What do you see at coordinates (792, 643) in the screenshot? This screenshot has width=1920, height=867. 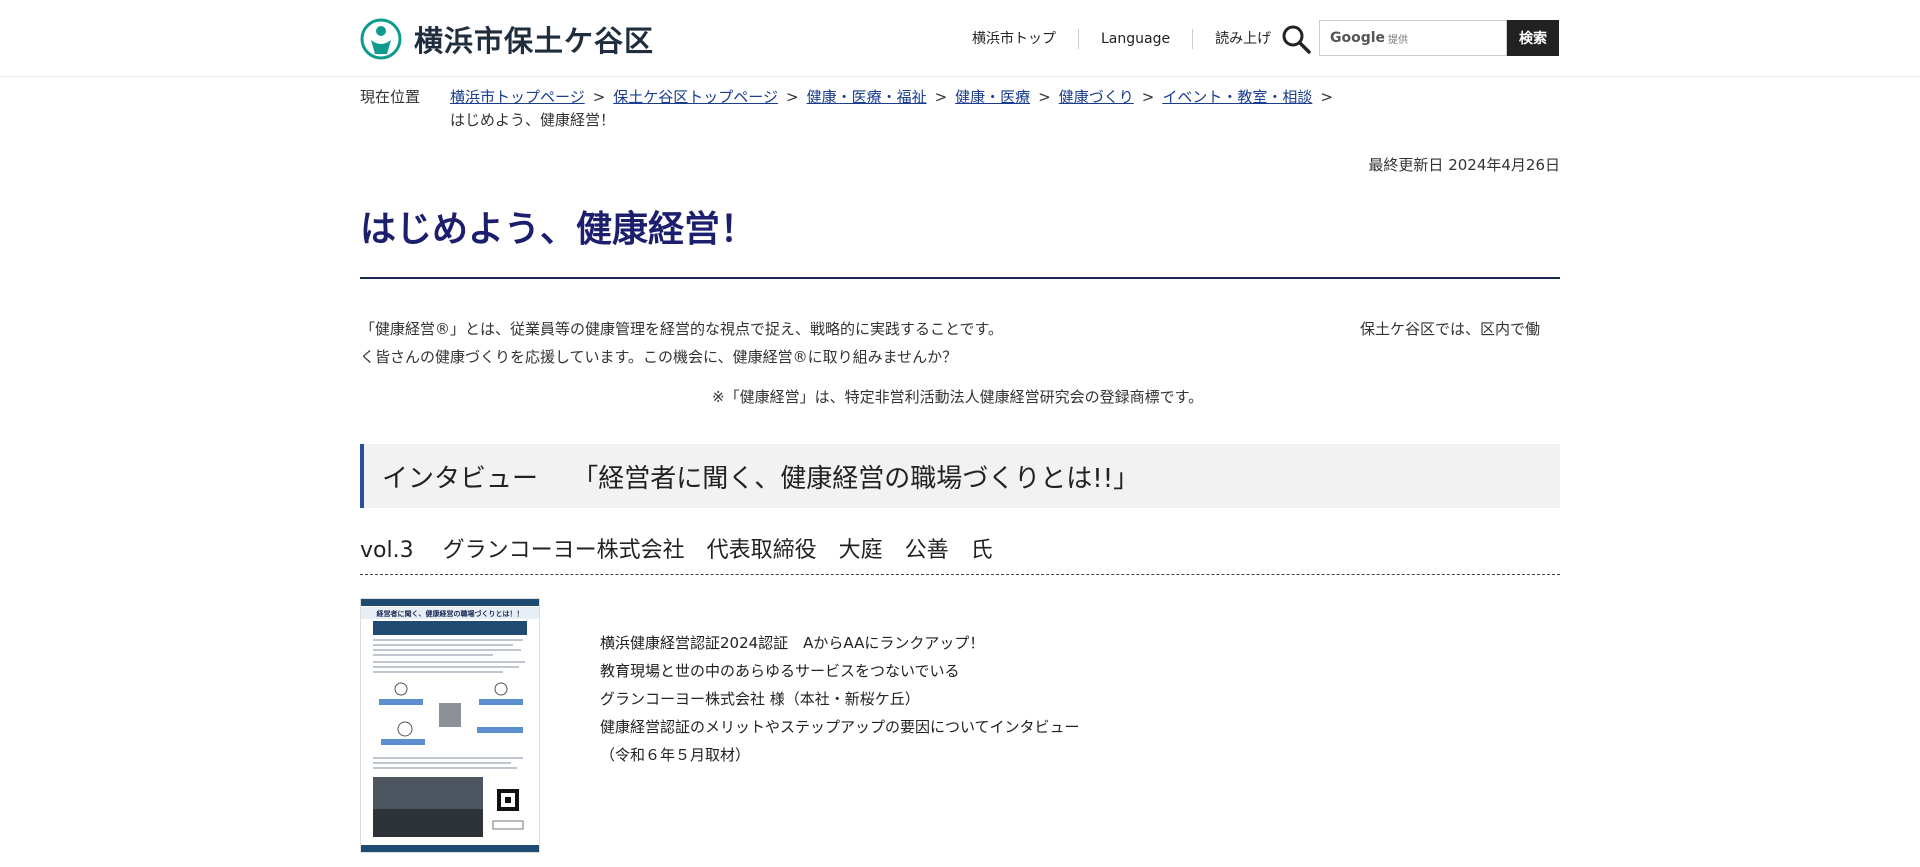 I see `summary-line: 横浜健康経営認証2024認証 AからAAにランクアップ！` at bounding box center [792, 643].